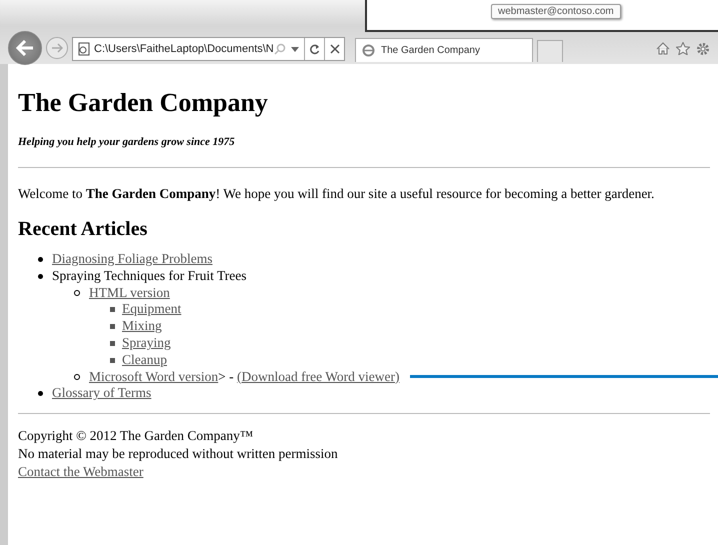  I want to click on tagline: Helping you help your gardens grow since 1975, so click(127, 142).